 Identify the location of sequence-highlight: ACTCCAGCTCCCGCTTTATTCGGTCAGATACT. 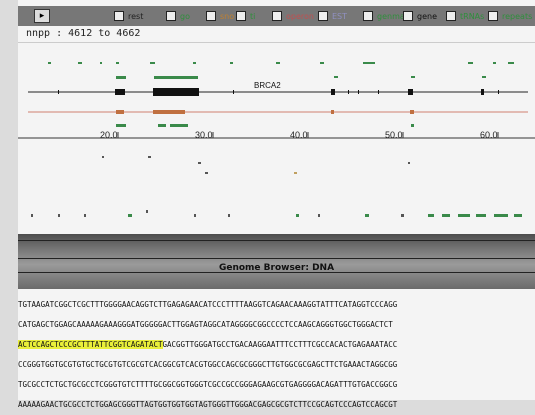
(90, 344).